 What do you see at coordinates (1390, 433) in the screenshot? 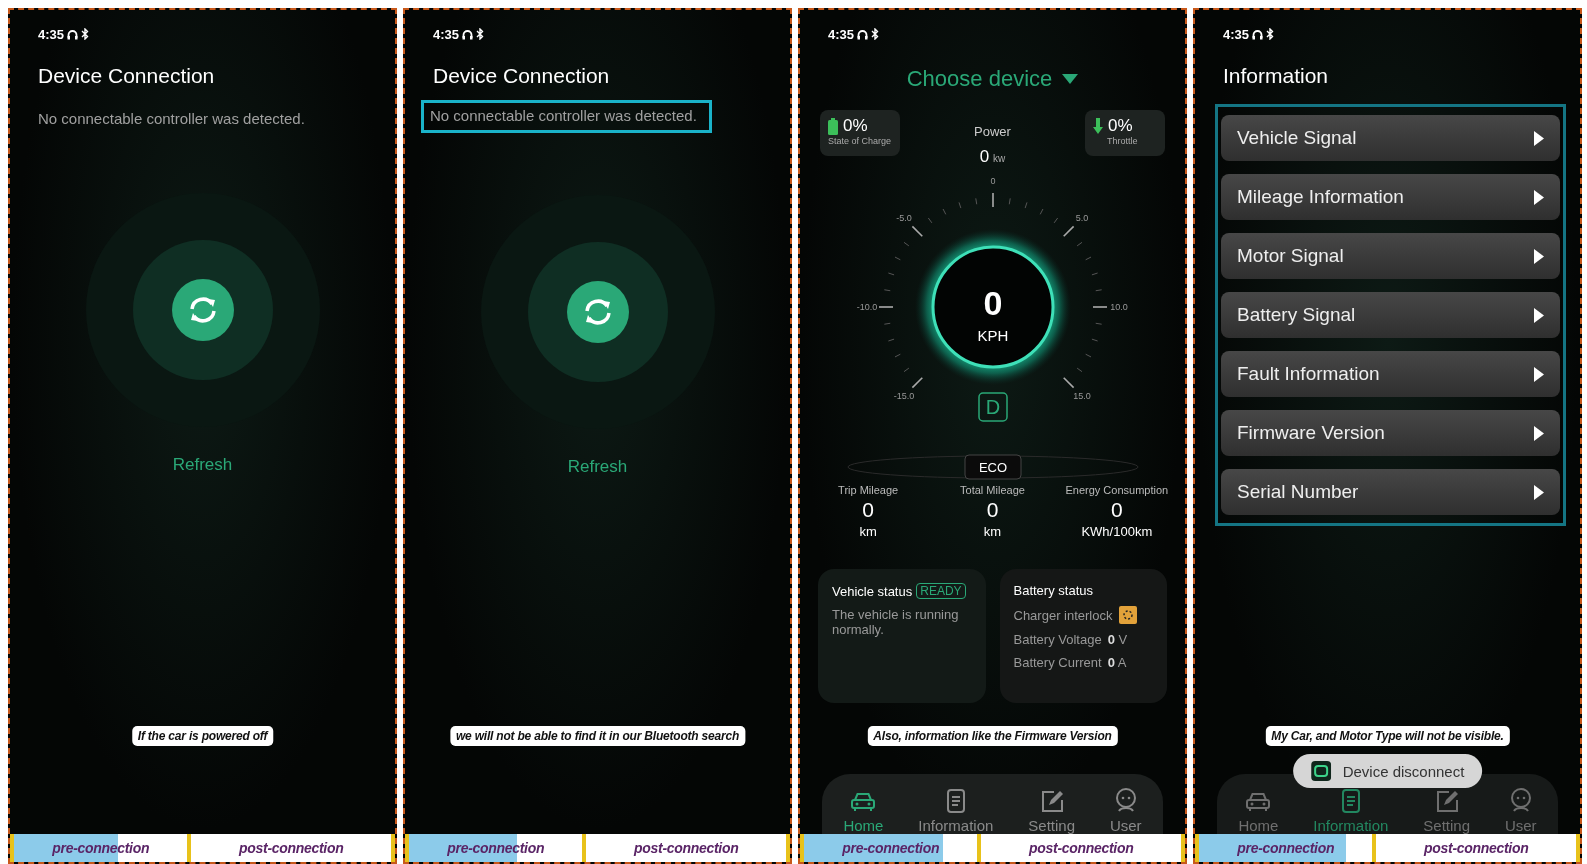
I see `menu-item: Firmware Version` at bounding box center [1390, 433].